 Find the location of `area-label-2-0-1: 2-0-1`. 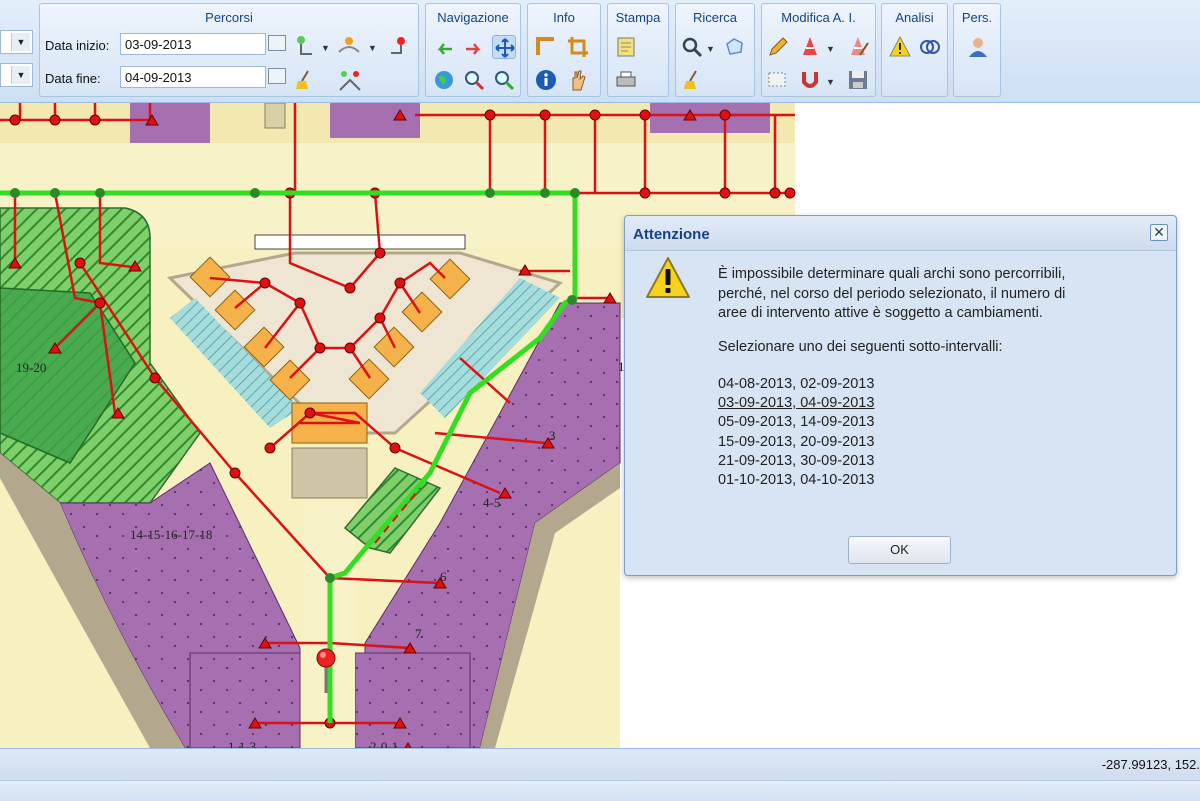

area-label-2-0-1: 2-0-1 is located at coordinates (384, 743).